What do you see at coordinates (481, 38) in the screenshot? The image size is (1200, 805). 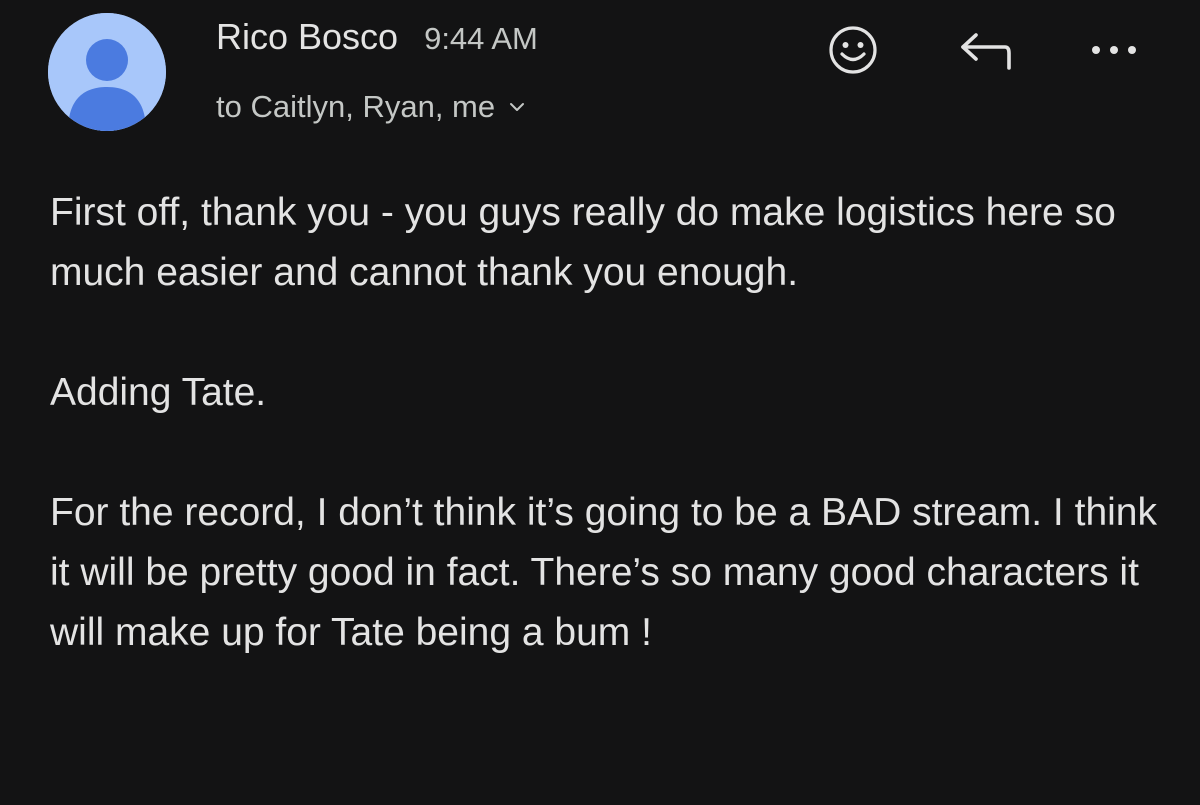 I see `message-time: 9:44 AM` at bounding box center [481, 38].